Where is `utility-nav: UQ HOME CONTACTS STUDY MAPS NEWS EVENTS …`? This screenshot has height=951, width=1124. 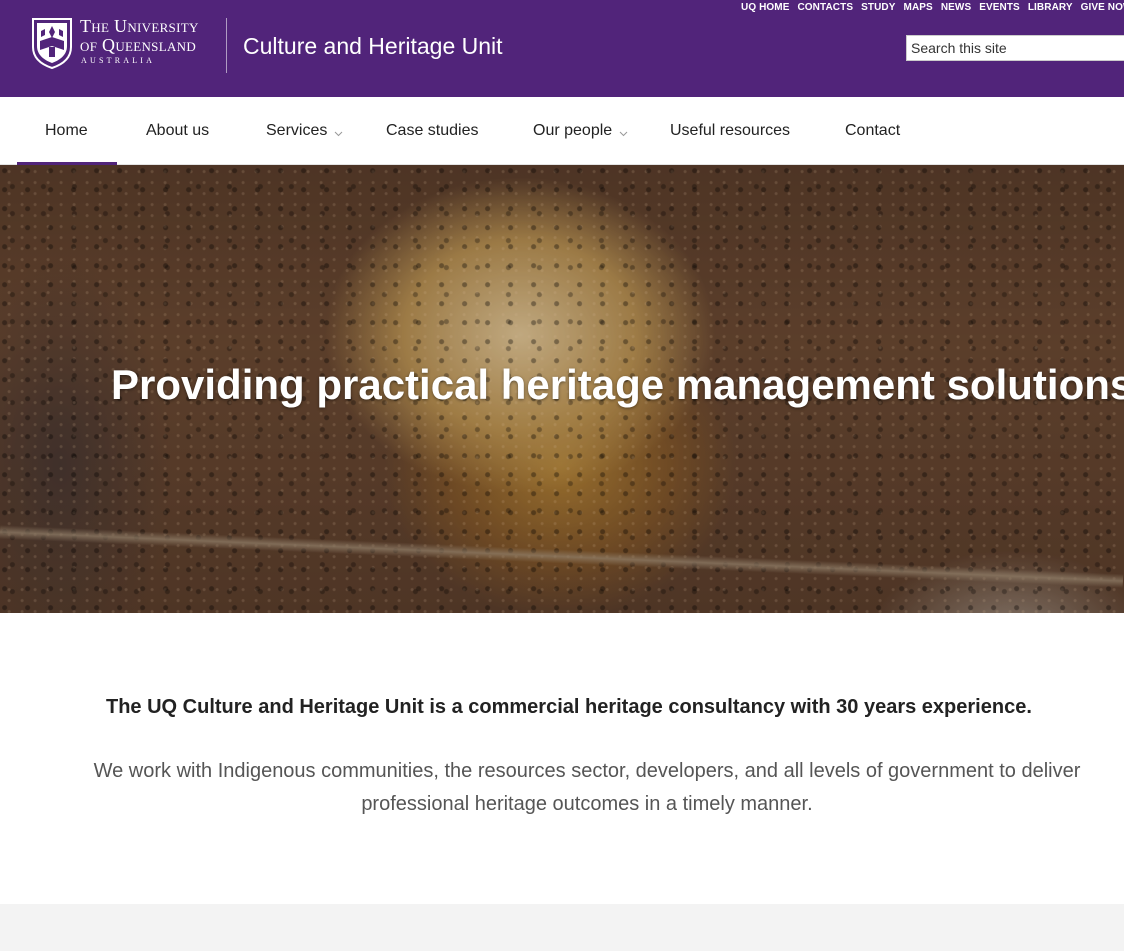 utility-nav: UQ HOME CONTACTS STUDY MAPS NEWS EVENTS … is located at coordinates (932, 8).